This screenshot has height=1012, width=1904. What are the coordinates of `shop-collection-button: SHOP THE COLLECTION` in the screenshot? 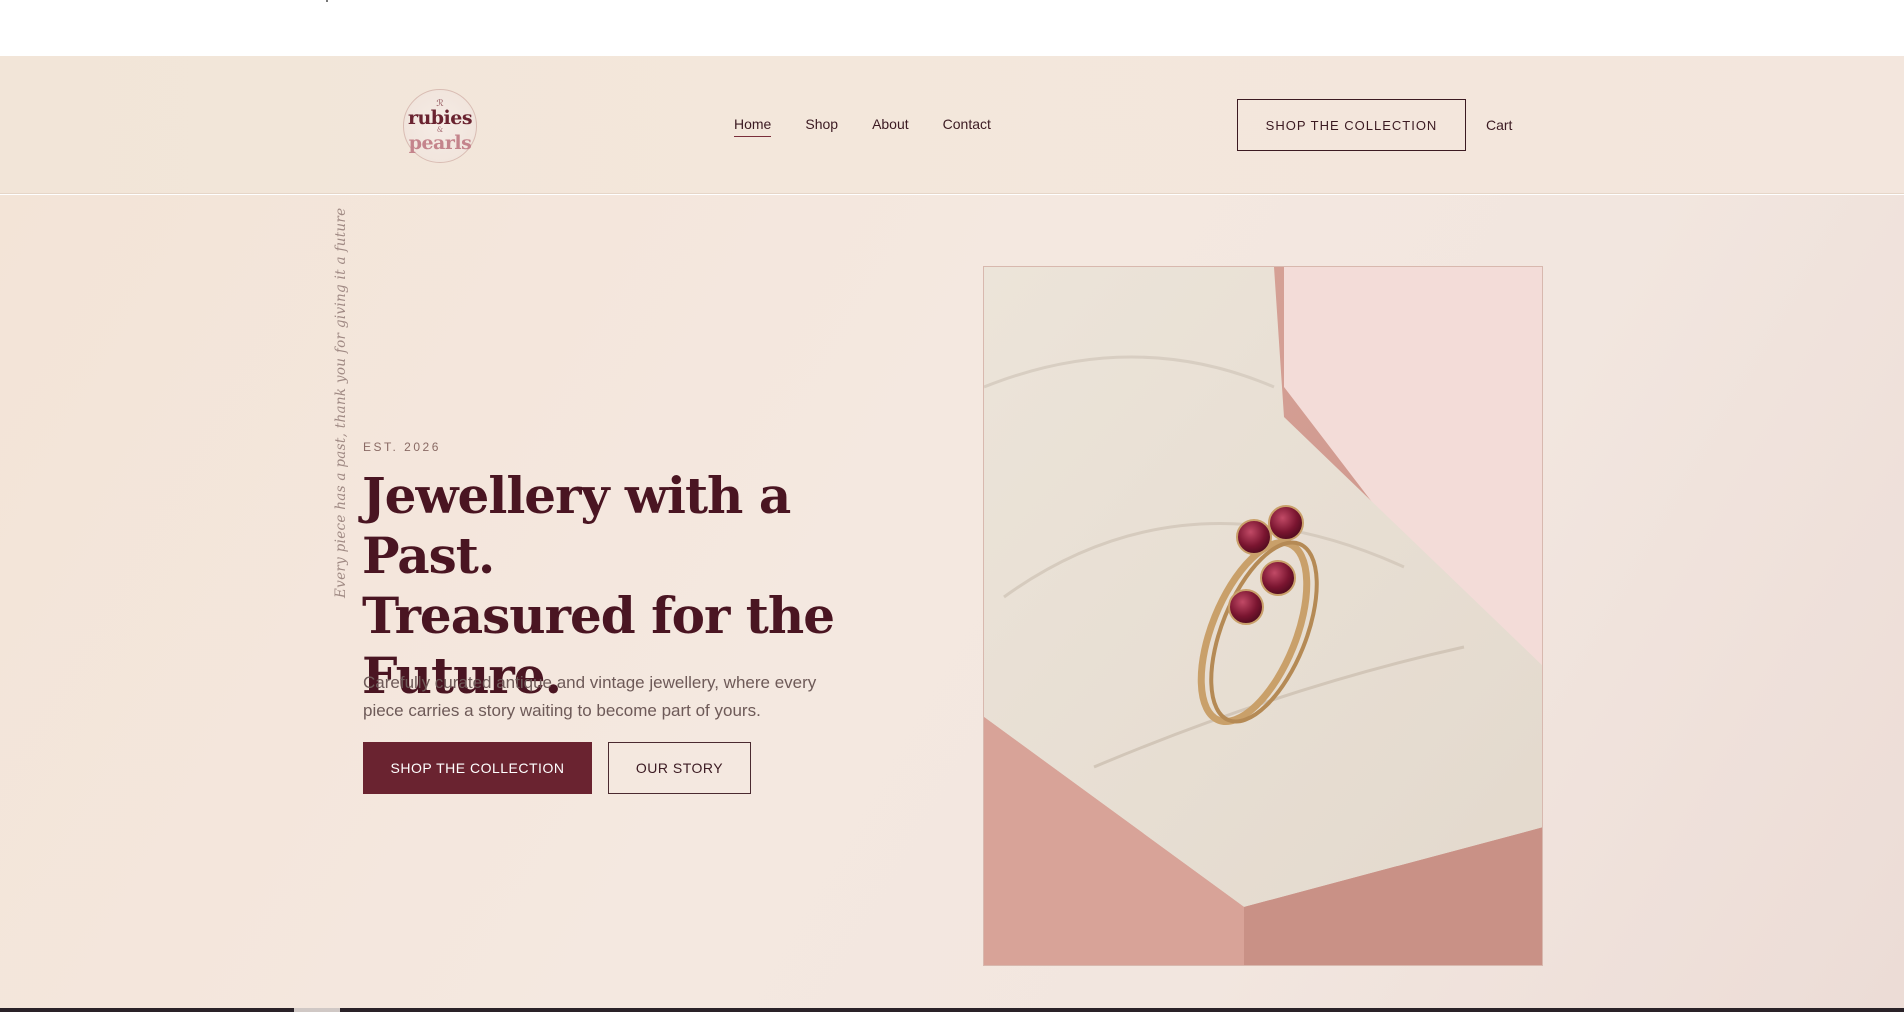 It's located at (477, 768).